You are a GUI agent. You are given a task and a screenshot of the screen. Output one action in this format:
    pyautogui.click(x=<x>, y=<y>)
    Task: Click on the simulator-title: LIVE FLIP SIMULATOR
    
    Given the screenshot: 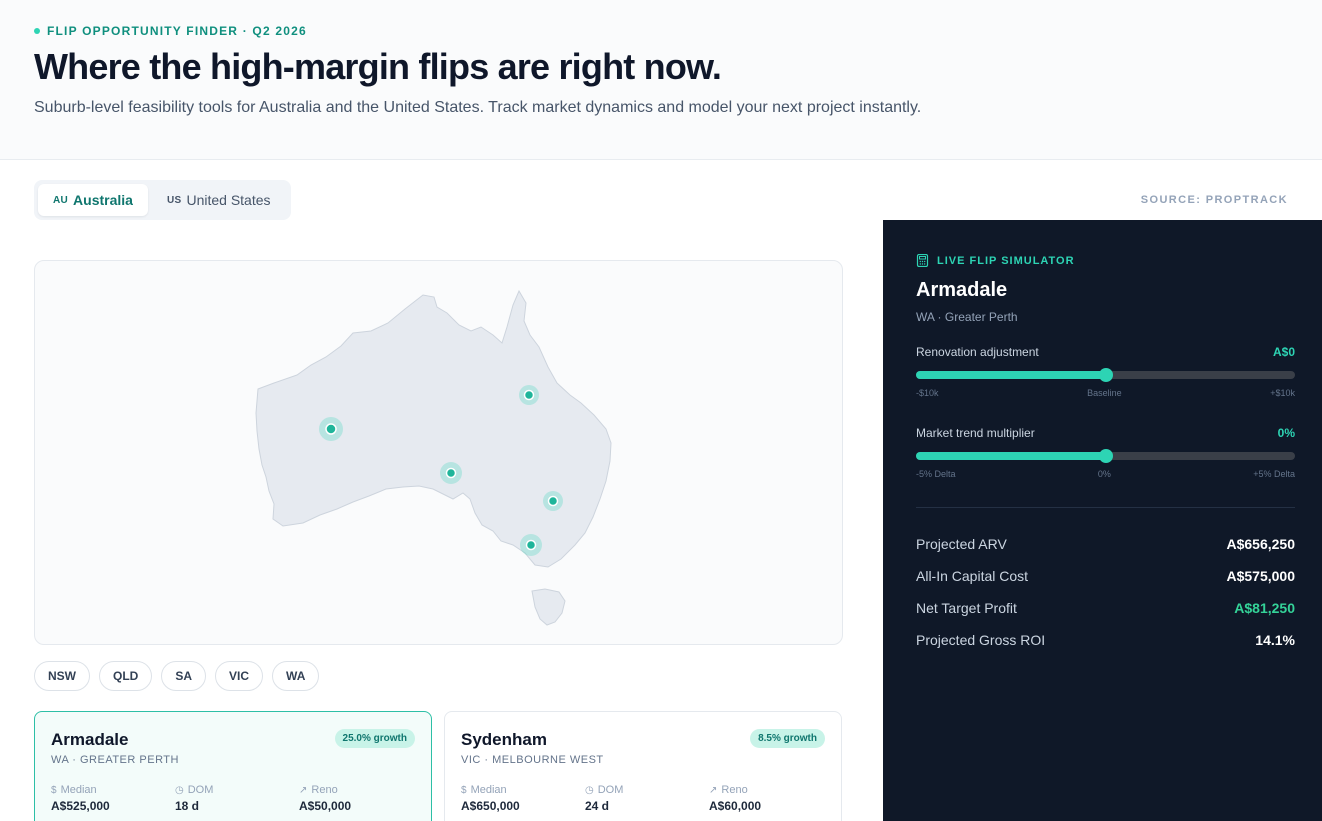 What is the action you would take?
    pyautogui.click(x=995, y=260)
    